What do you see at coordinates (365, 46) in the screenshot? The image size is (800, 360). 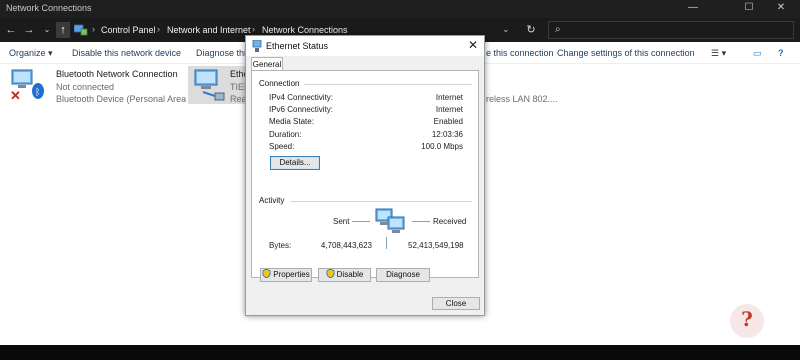 I see `dialog-title-bar: Ethernet Status ✕` at bounding box center [365, 46].